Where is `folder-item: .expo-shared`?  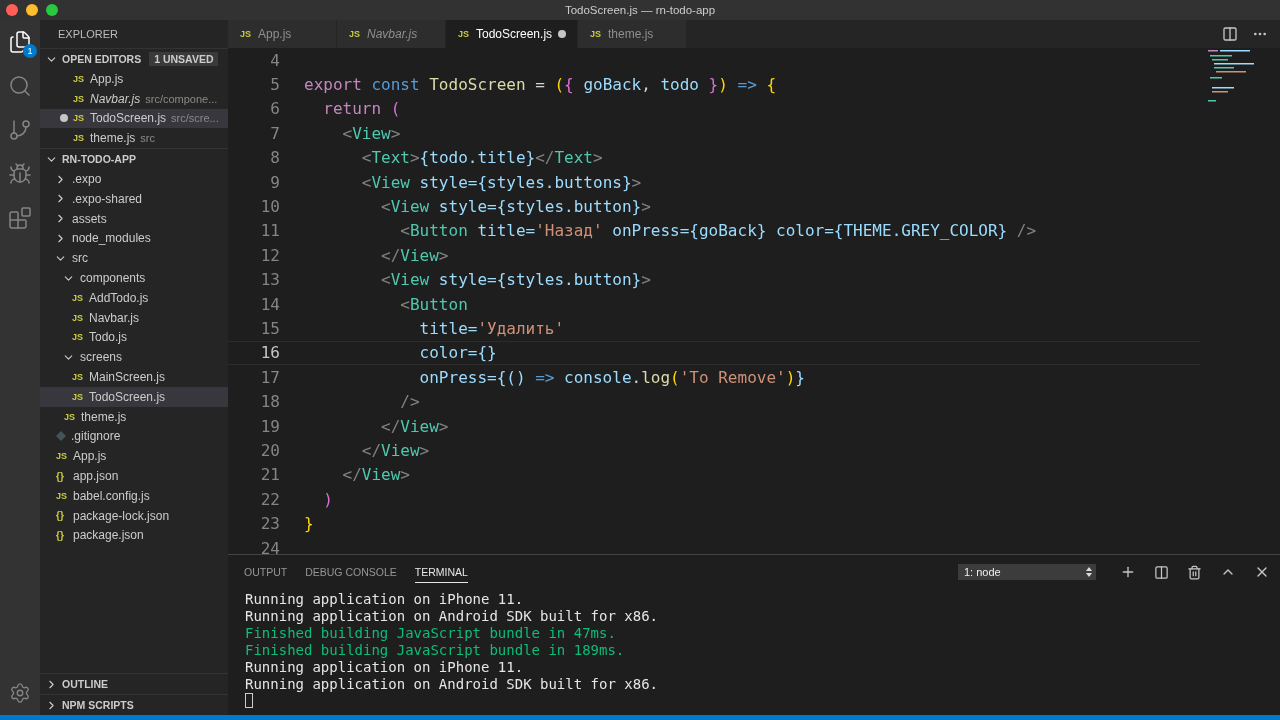
folder-item: .expo-shared is located at coordinates (134, 199).